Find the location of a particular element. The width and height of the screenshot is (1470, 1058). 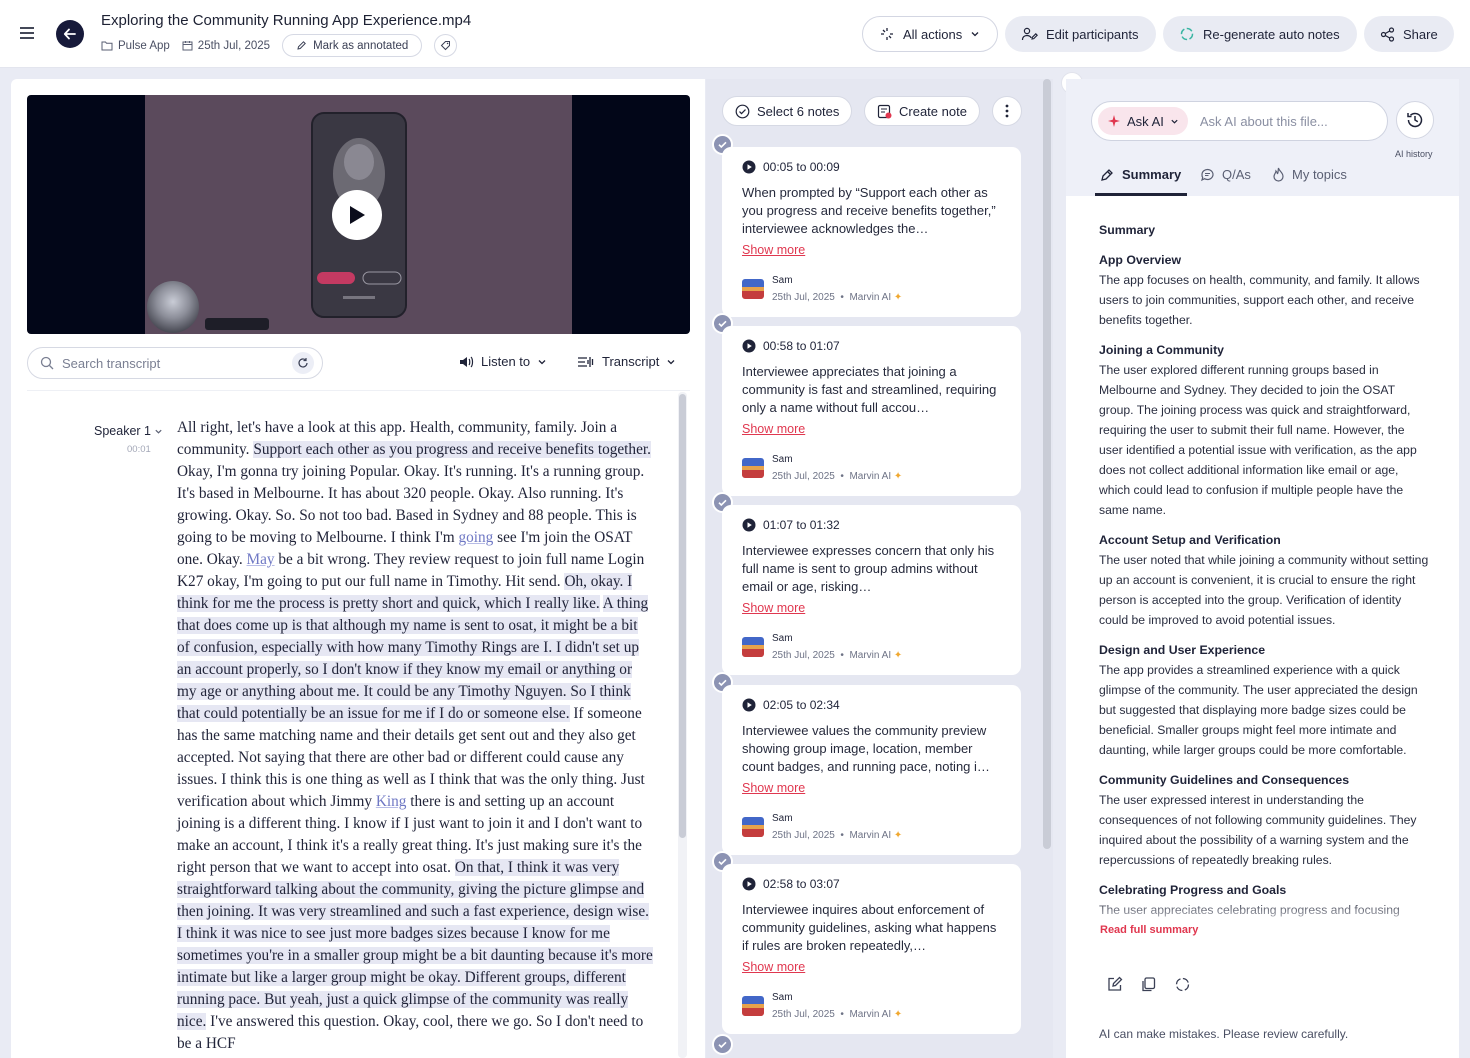

low-confidence-word: King is located at coordinates (391, 801).